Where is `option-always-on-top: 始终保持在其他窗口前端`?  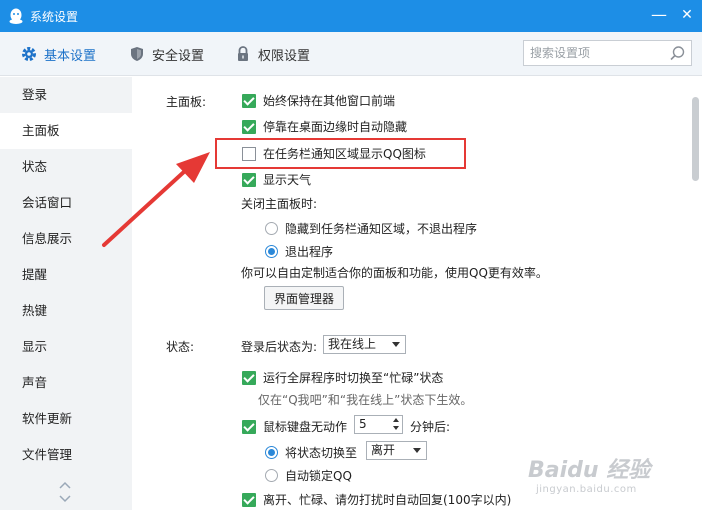 option-always-on-top: 始终保持在其他窗口前端 is located at coordinates (318, 100).